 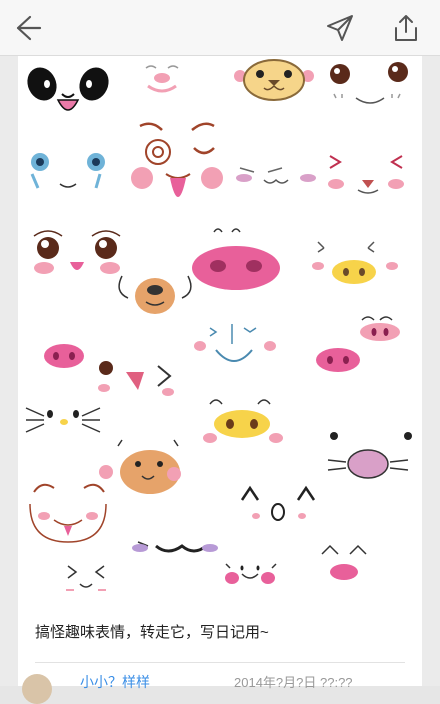 I want to click on send-button, so click(x=340, y=28).